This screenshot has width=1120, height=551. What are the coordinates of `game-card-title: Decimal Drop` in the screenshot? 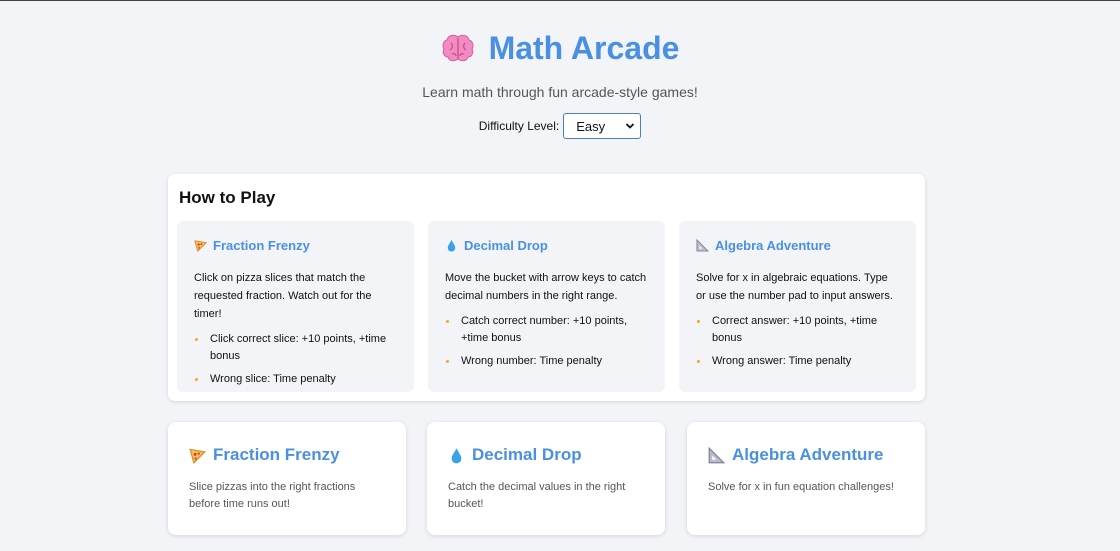 It's located at (546, 455).